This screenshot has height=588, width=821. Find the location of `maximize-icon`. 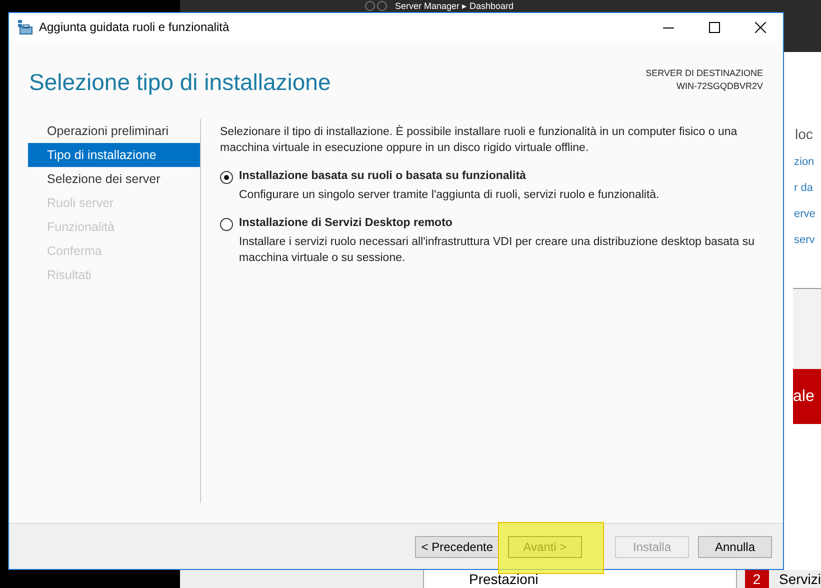

maximize-icon is located at coordinates (714, 27).